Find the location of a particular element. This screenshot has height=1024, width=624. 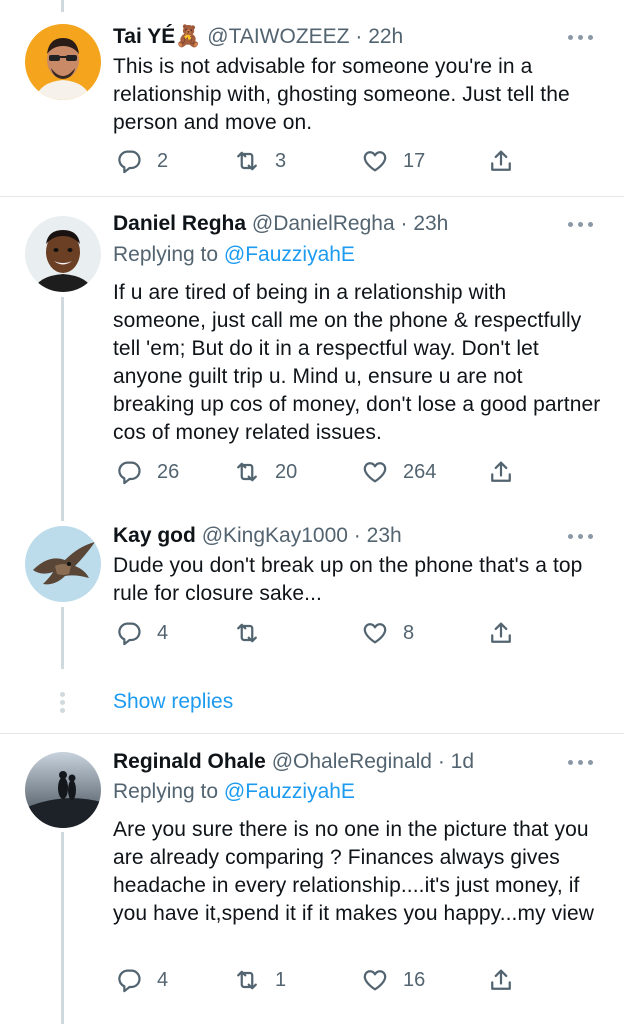

reply-button: 26 is located at coordinates (147, 472).